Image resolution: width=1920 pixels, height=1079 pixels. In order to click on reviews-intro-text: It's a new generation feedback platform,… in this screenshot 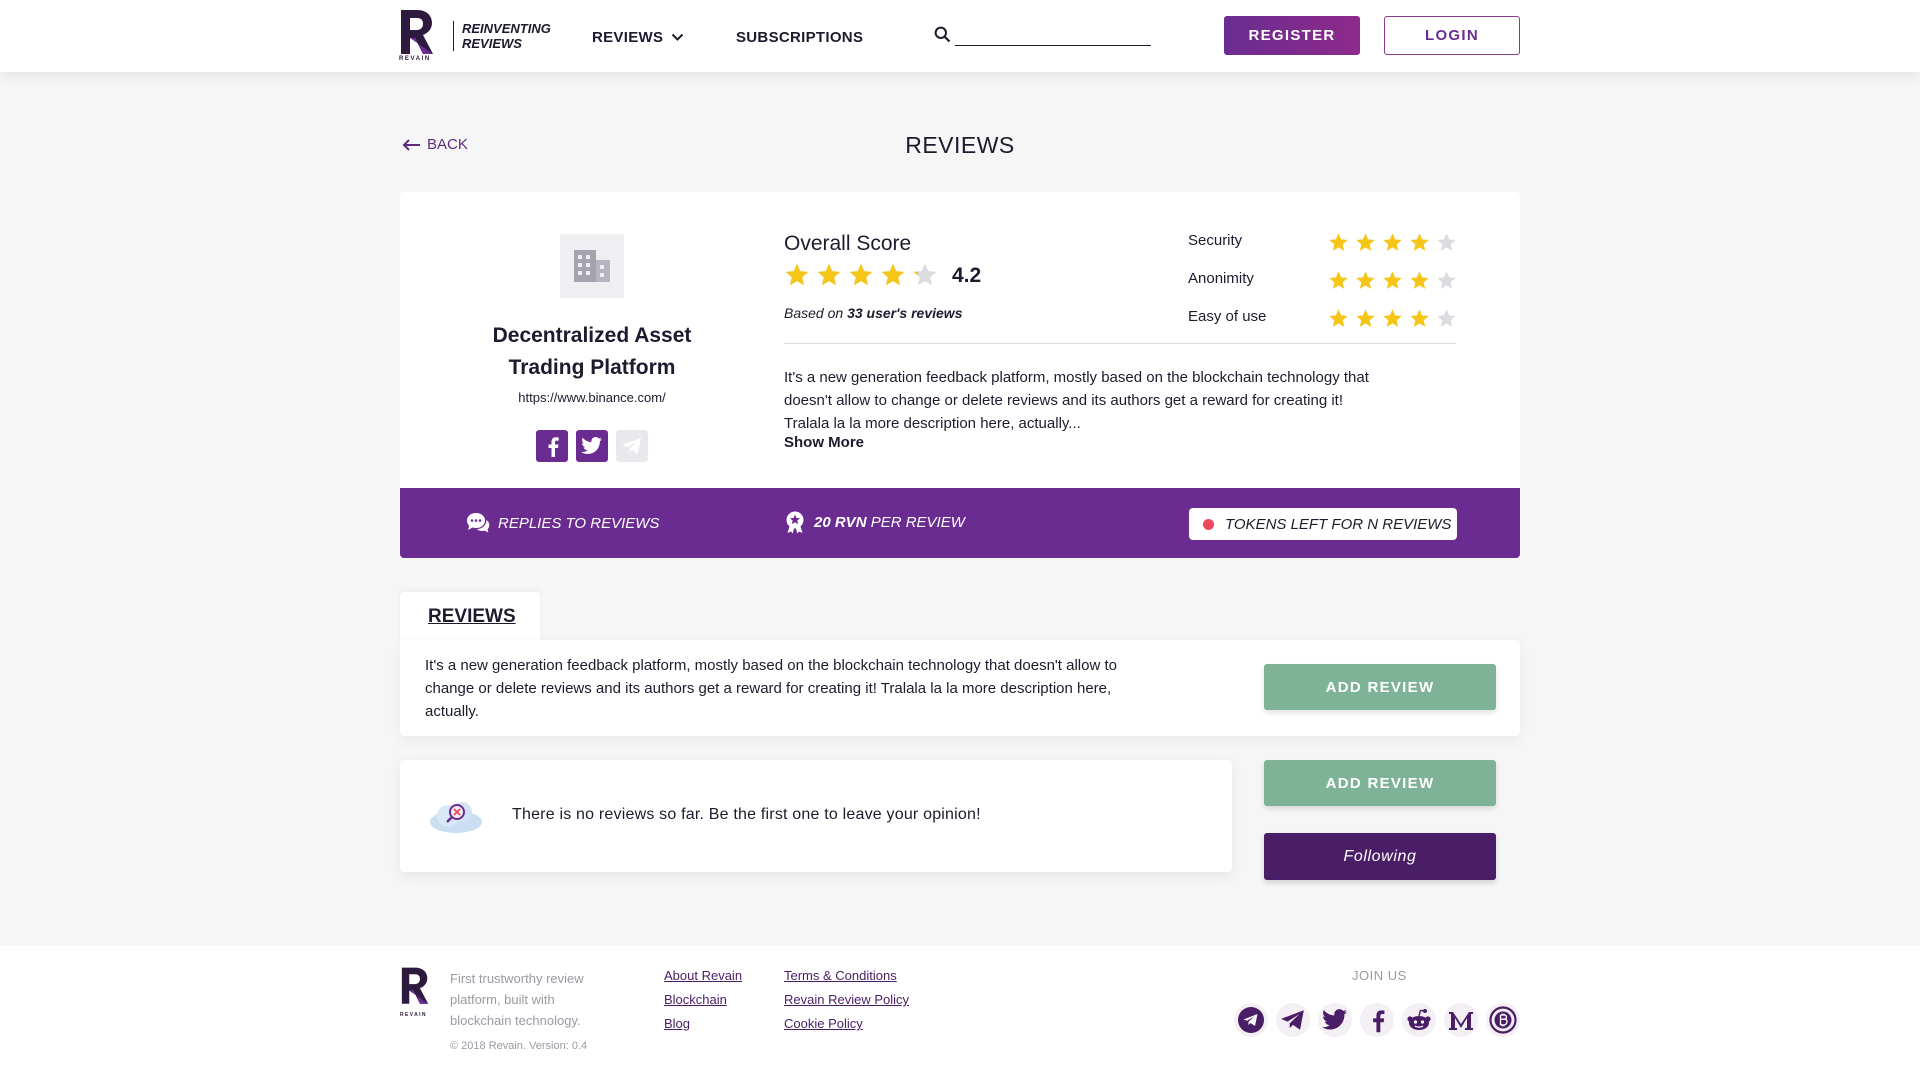, I will do `click(825, 688)`.